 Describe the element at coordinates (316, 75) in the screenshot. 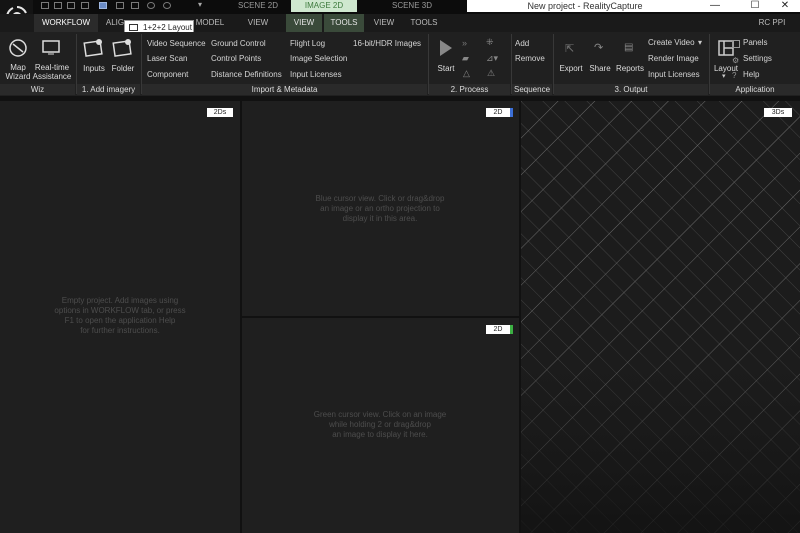

I see `input-licenses-import-button: Input Licenses` at that location.